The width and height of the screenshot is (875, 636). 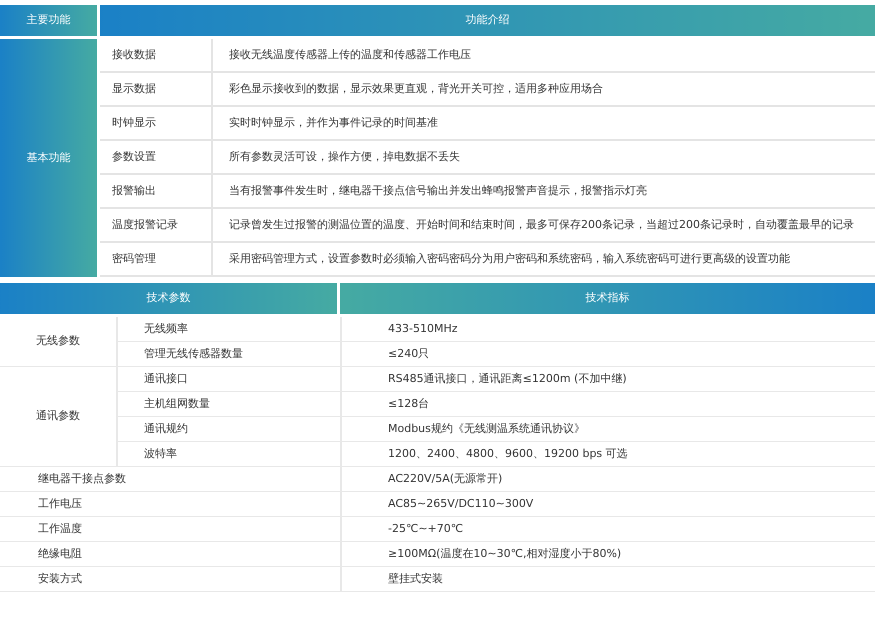 I want to click on table-cell: 绝缘电阻, so click(x=170, y=554).